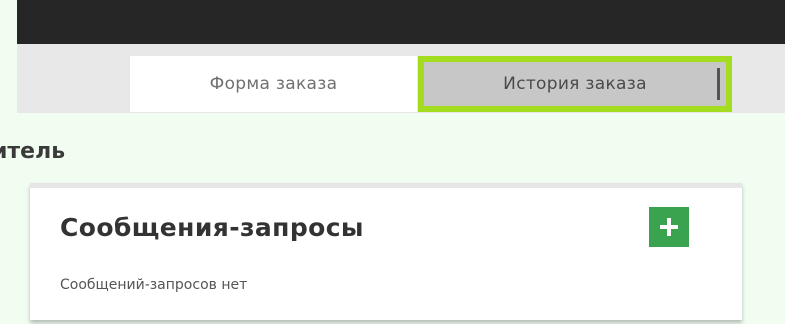  What do you see at coordinates (401, 22) in the screenshot?
I see `top-bar` at bounding box center [401, 22].